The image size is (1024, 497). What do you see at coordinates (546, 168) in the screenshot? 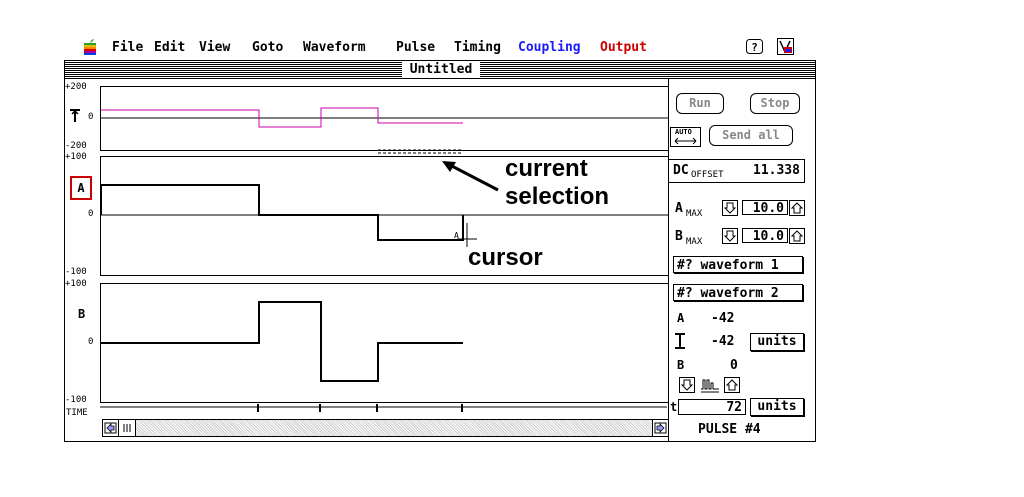
I see `annotation-current-selection-line1: current` at bounding box center [546, 168].